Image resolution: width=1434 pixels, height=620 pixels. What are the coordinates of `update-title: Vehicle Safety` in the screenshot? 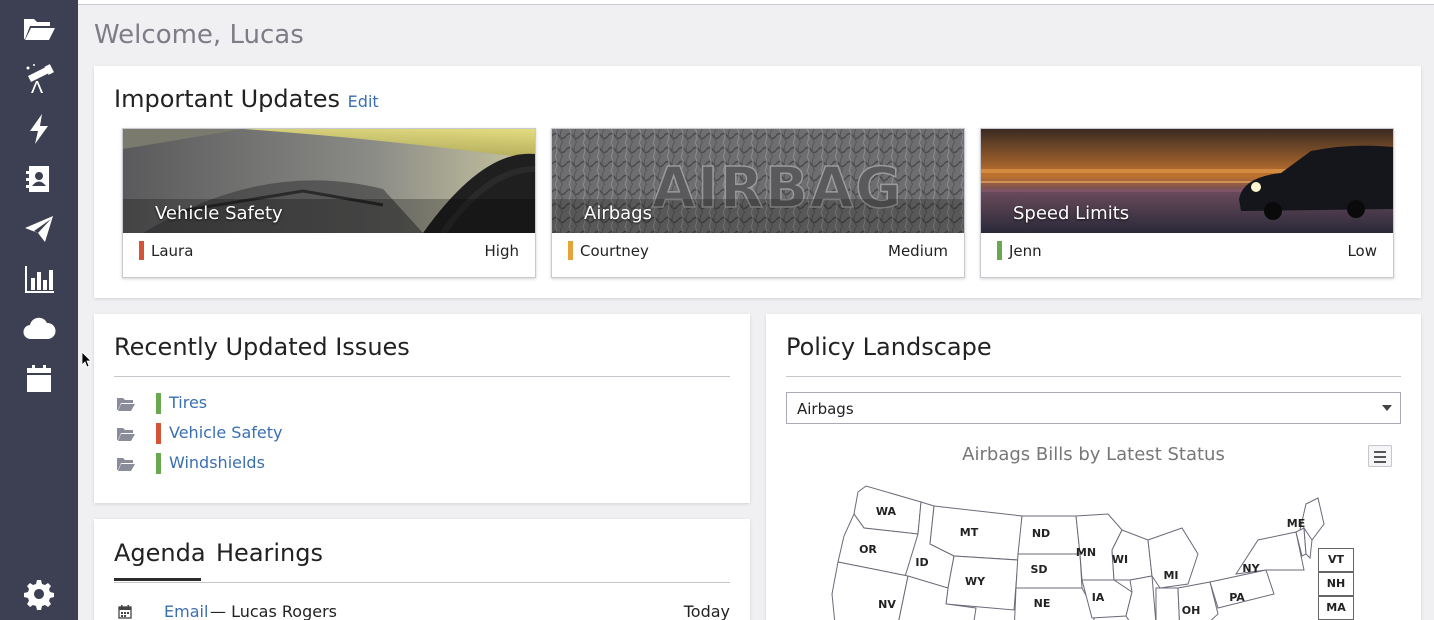 It's located at (219, 213).